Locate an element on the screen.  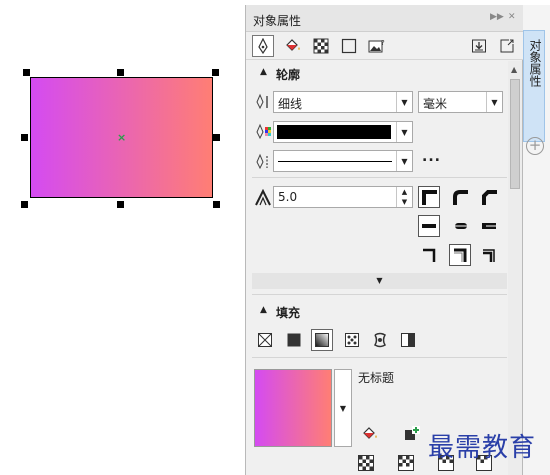
rectangle-properties-tab is located at coordinates (349, 46).